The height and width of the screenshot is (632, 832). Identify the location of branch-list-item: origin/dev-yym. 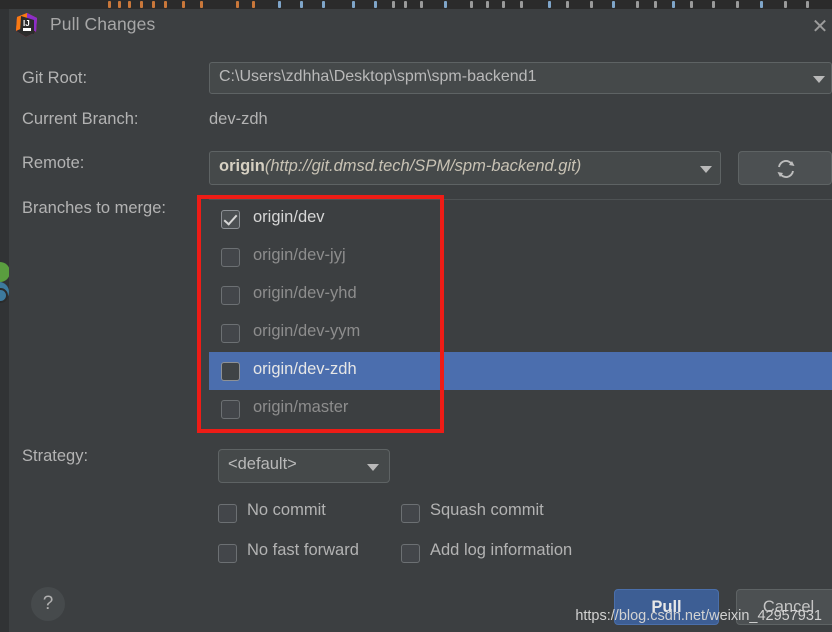
(520, 333).